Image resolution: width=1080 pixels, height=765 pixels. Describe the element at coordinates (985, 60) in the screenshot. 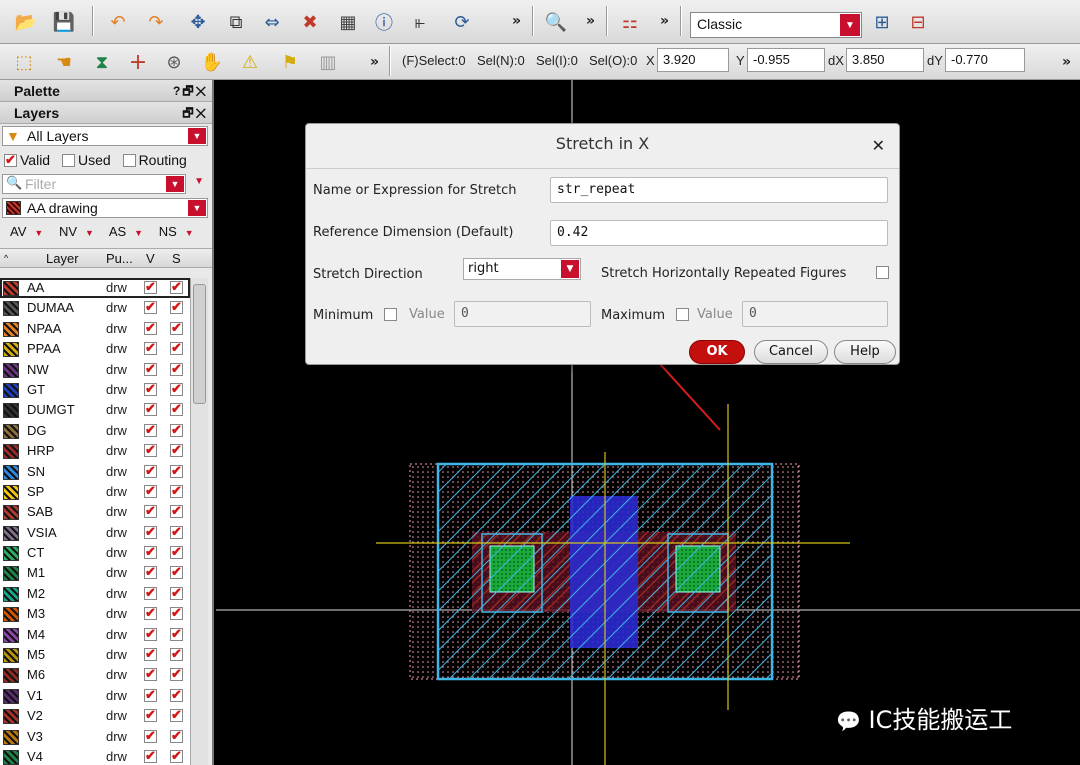

I see `dy-field: -0.770` at that location.